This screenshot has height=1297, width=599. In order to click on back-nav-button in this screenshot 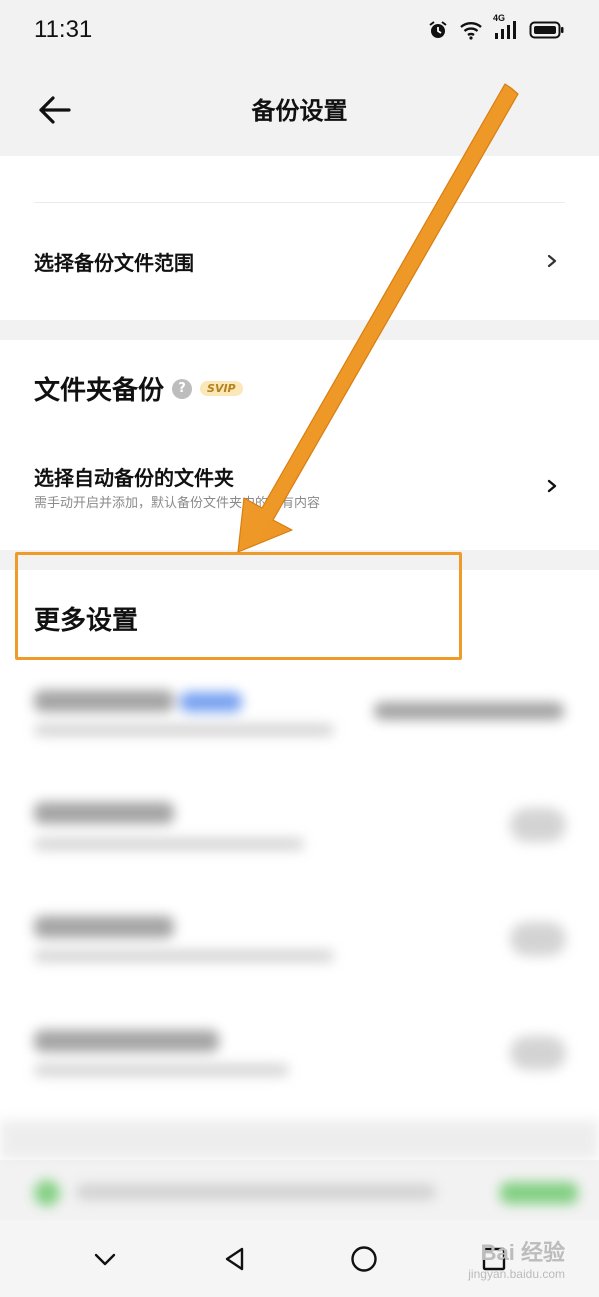, I will do `click(235, 1259)`.